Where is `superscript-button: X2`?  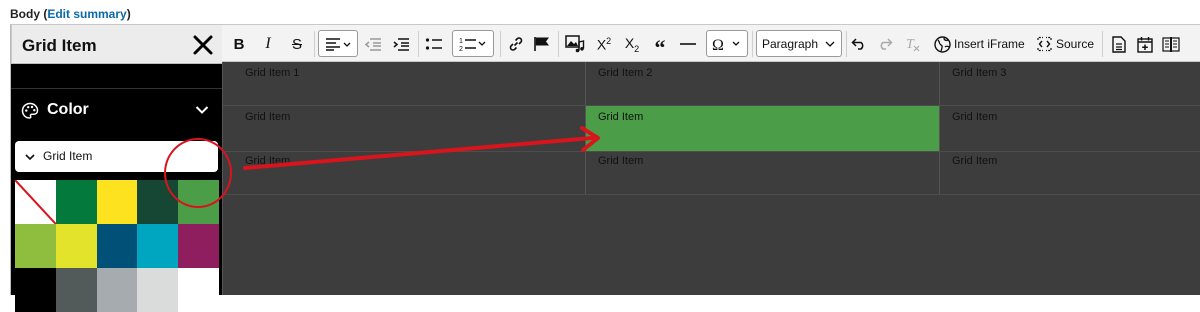
superscript-button: X2 is located at coordinates (604, 44).